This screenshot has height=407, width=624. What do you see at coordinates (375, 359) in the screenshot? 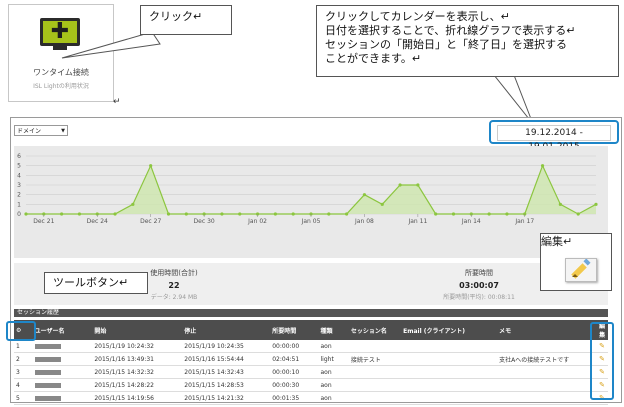
I see `session-name-cell: 接続テスト` at bounding box center [375, 359].